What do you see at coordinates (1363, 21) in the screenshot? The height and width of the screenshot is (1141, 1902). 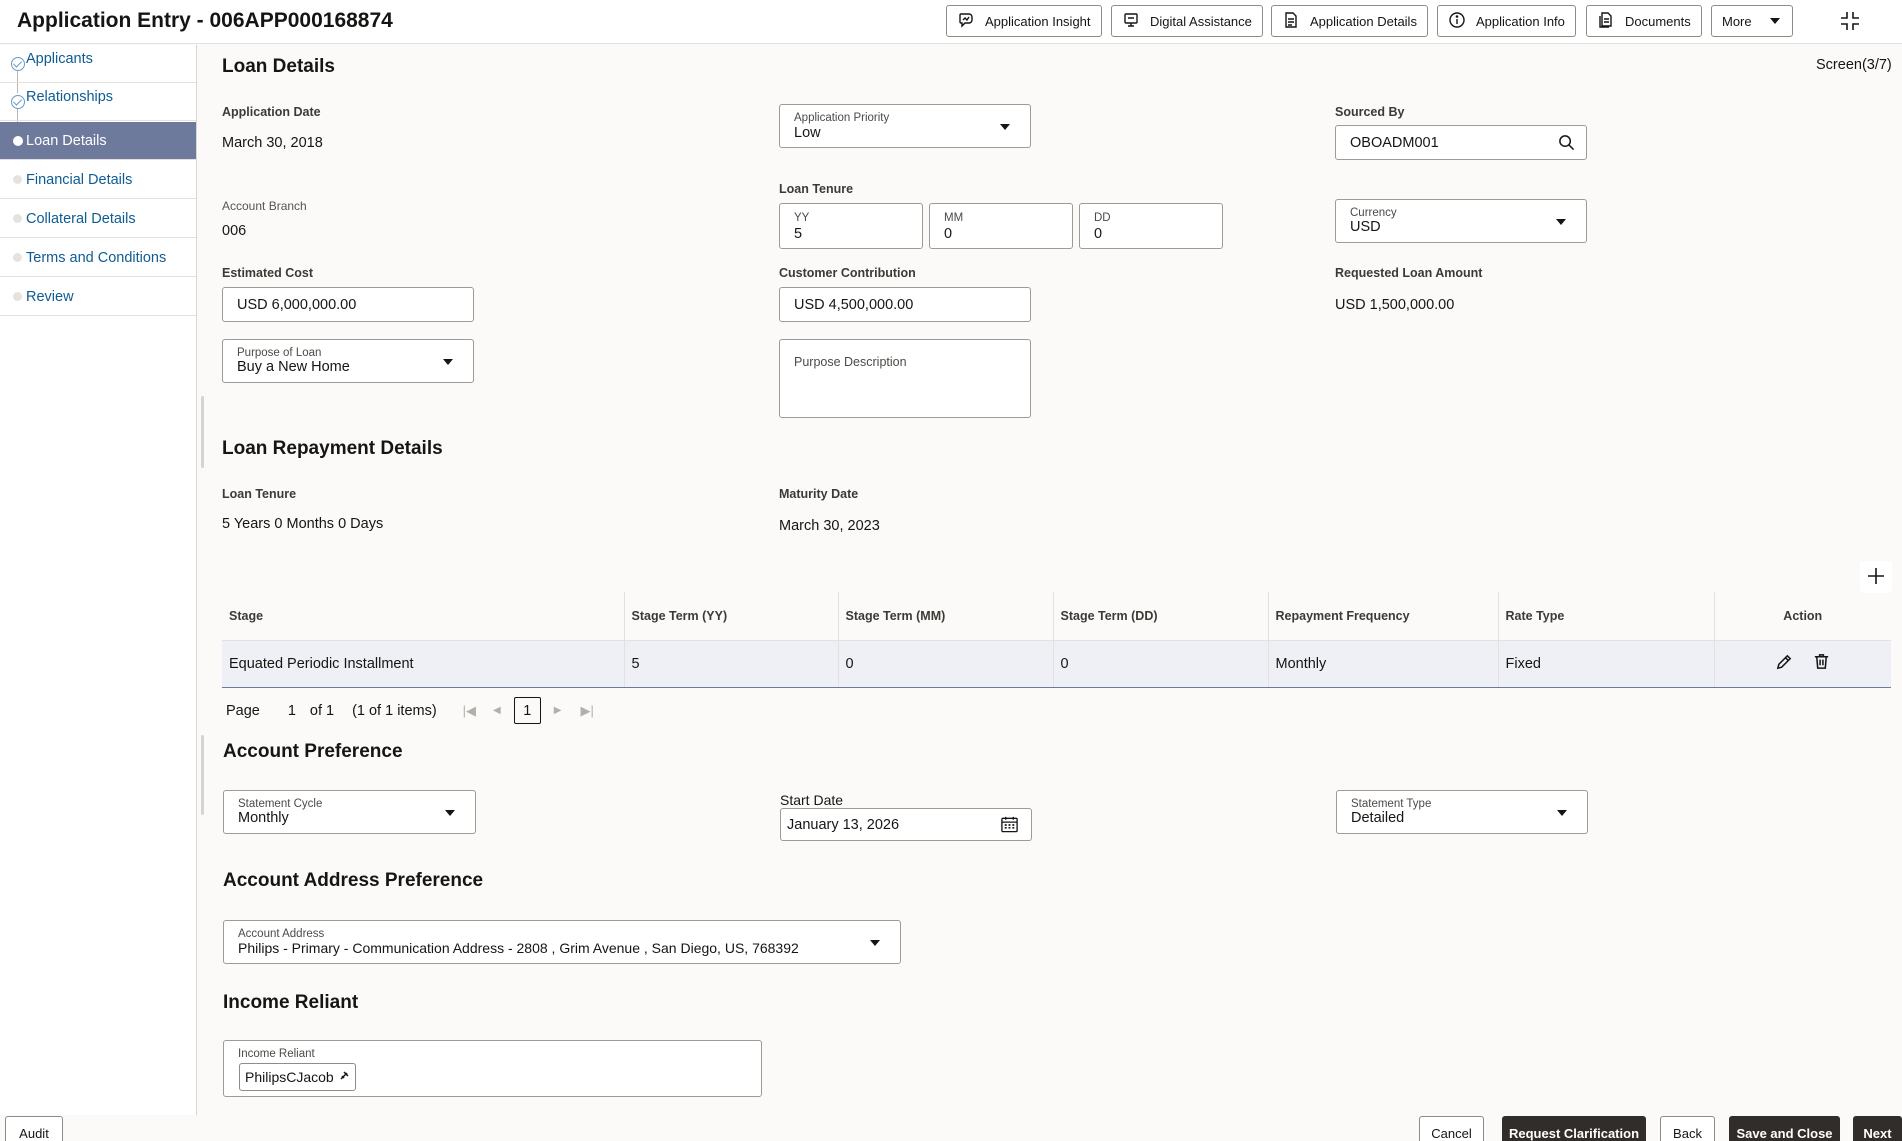 I see `application-details-label: Application Details` at bounding box center [1363, 21].